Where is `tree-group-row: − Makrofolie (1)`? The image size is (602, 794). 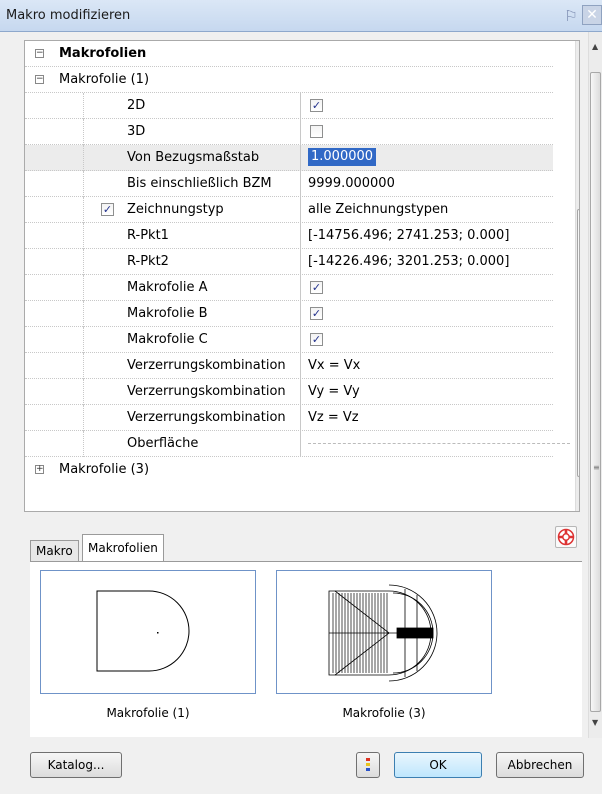
tree-group-row: − Makrofolie (1) is located at coordinates (289, 80).